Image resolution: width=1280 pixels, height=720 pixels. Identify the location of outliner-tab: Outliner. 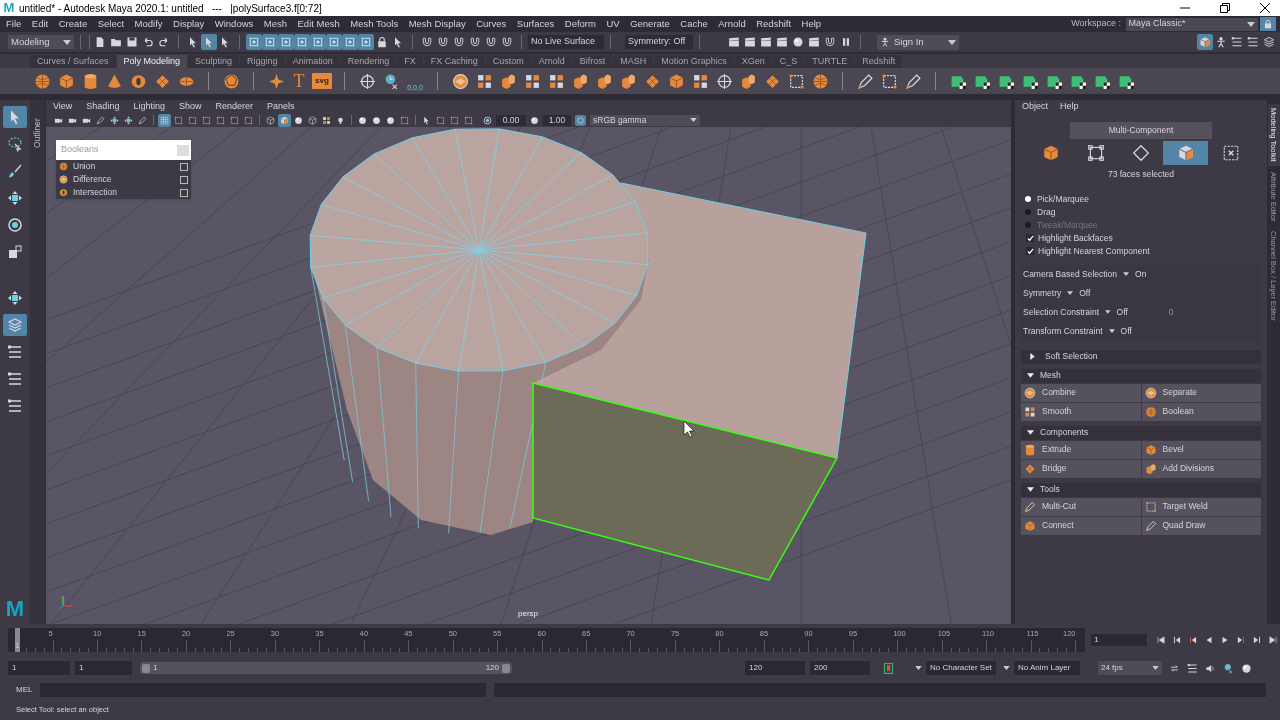
(37, 126).